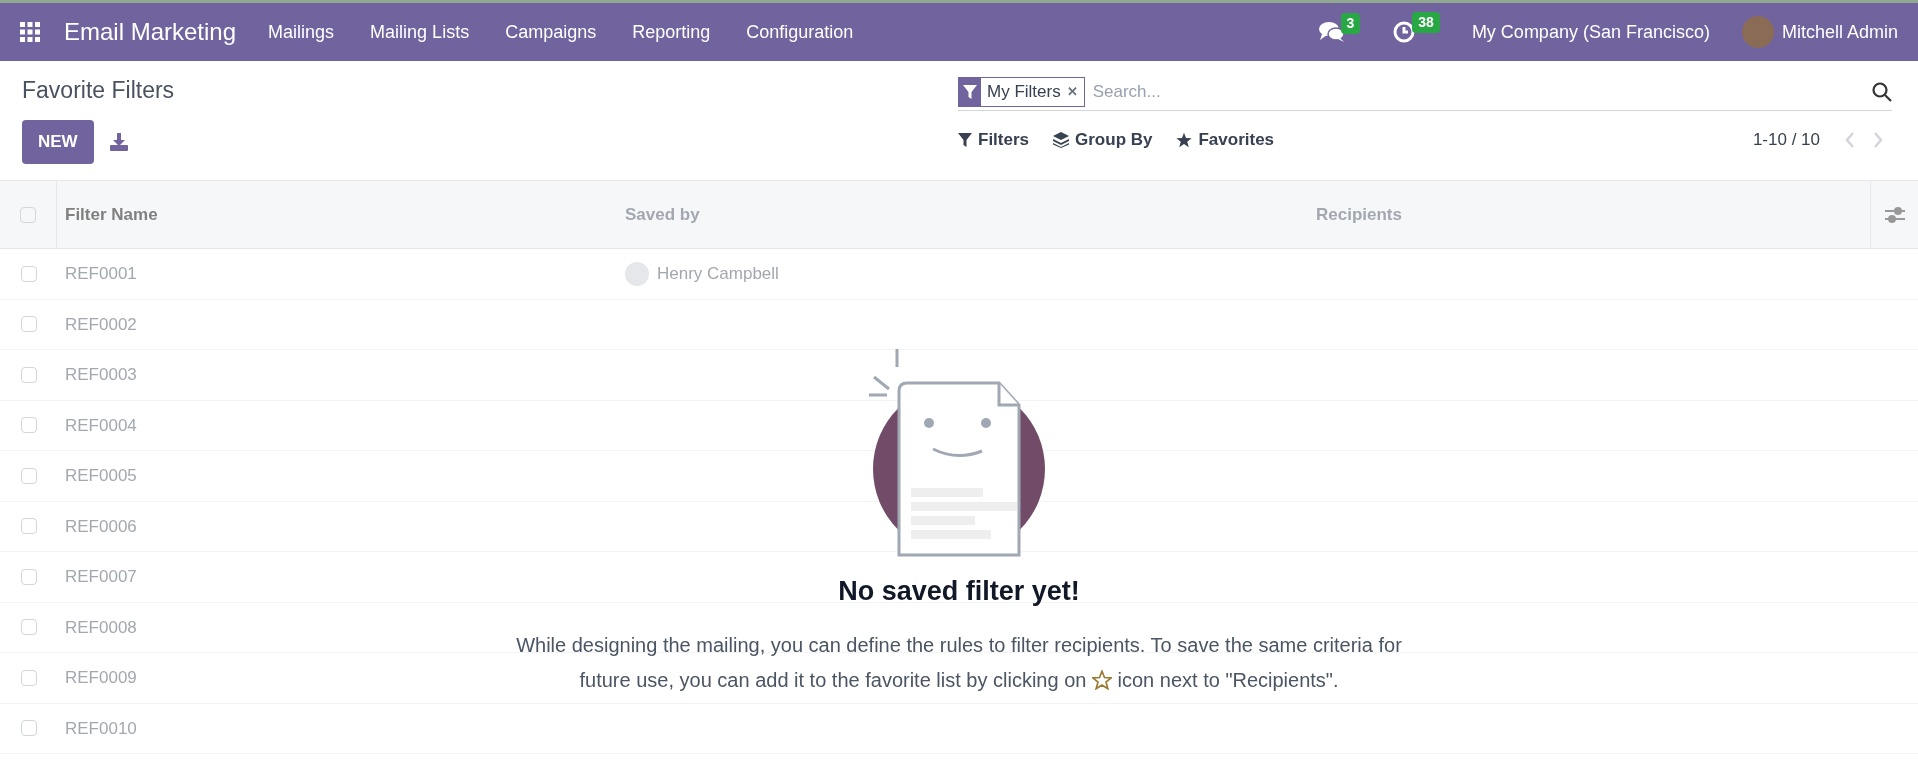  Describe the element at coordinates (337, 214) in the screenshot. I see `column-header: Filter Name` at that location.